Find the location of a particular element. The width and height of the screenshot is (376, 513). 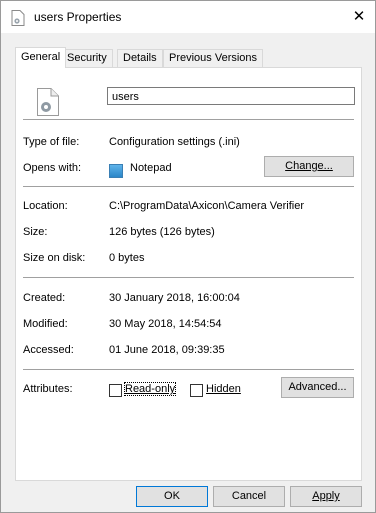

location-value: C:\ProgramData\Axicon\Camera Verifier is located at coordinates (207, 206).